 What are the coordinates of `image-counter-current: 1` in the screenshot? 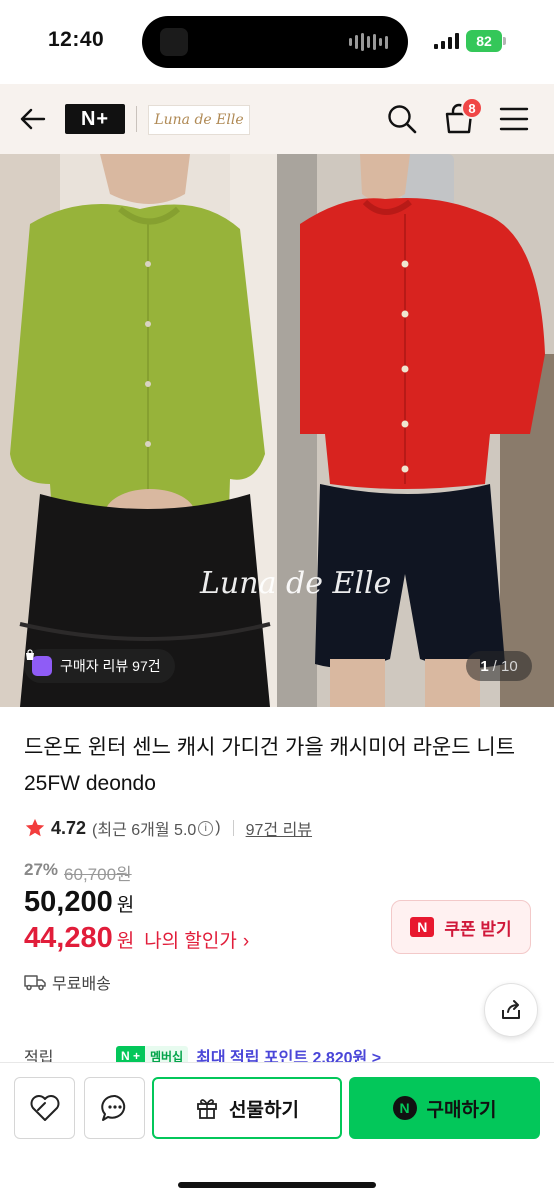 It's located at (484, 666).